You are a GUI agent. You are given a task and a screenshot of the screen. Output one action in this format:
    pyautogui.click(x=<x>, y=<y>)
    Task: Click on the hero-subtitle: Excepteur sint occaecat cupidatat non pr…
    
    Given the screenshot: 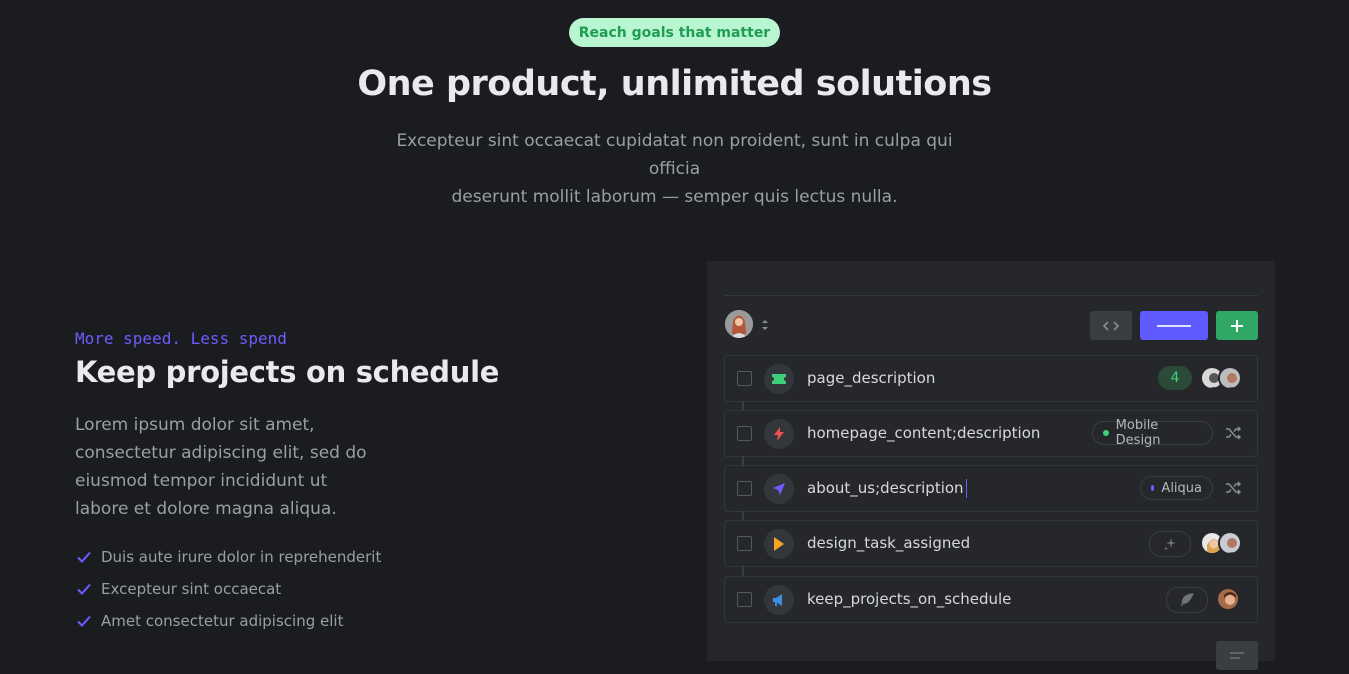 What is the action you would take?
    pyautogui.click(x=674, y=169)
    